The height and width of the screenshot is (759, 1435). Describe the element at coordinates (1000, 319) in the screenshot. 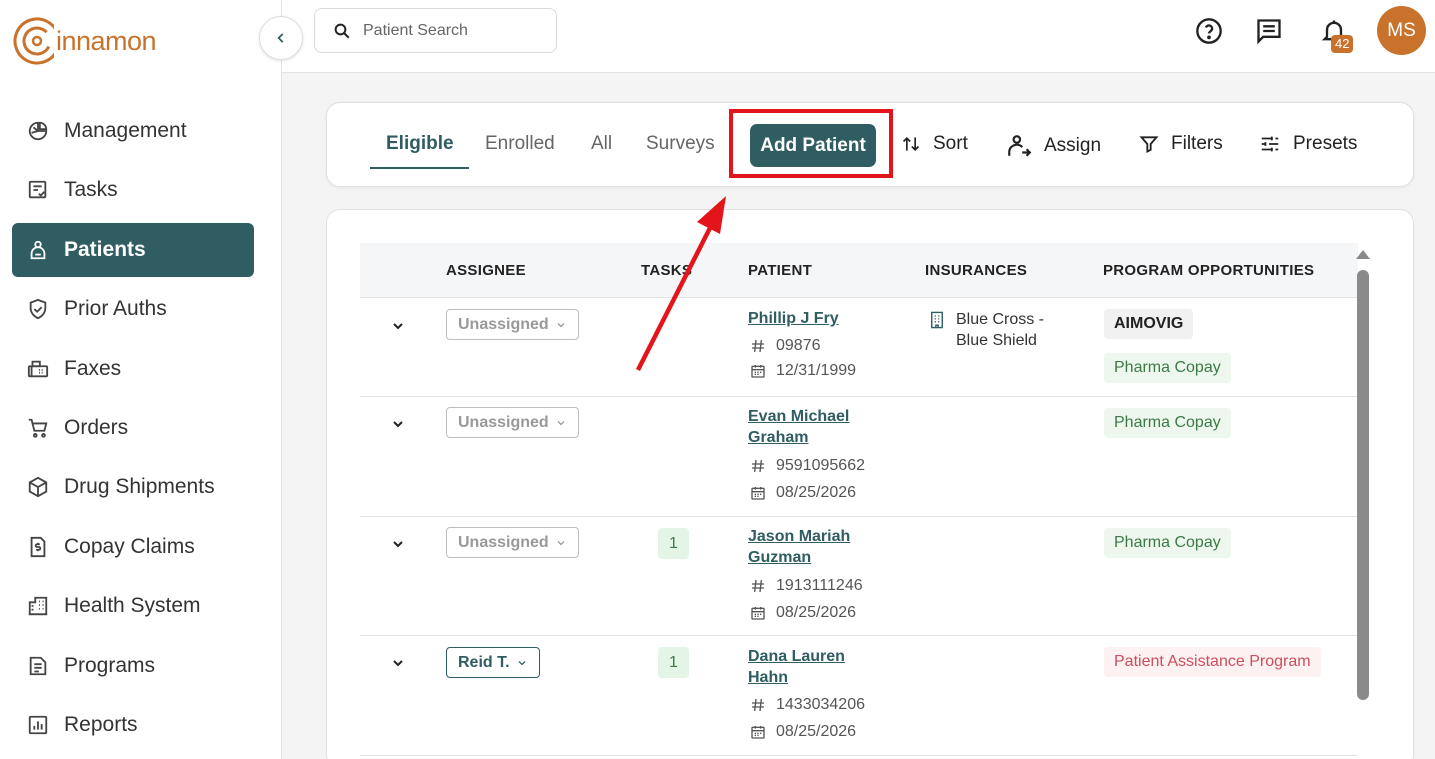

I see `insurance-name-line1: Blue Cross -` at that location.